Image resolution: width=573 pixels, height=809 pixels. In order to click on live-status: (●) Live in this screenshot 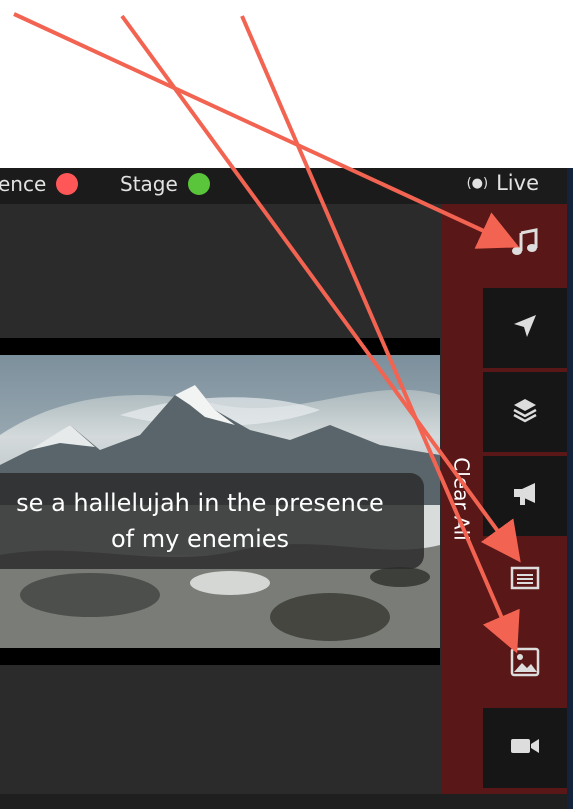, I will do `click(503, 183)`.